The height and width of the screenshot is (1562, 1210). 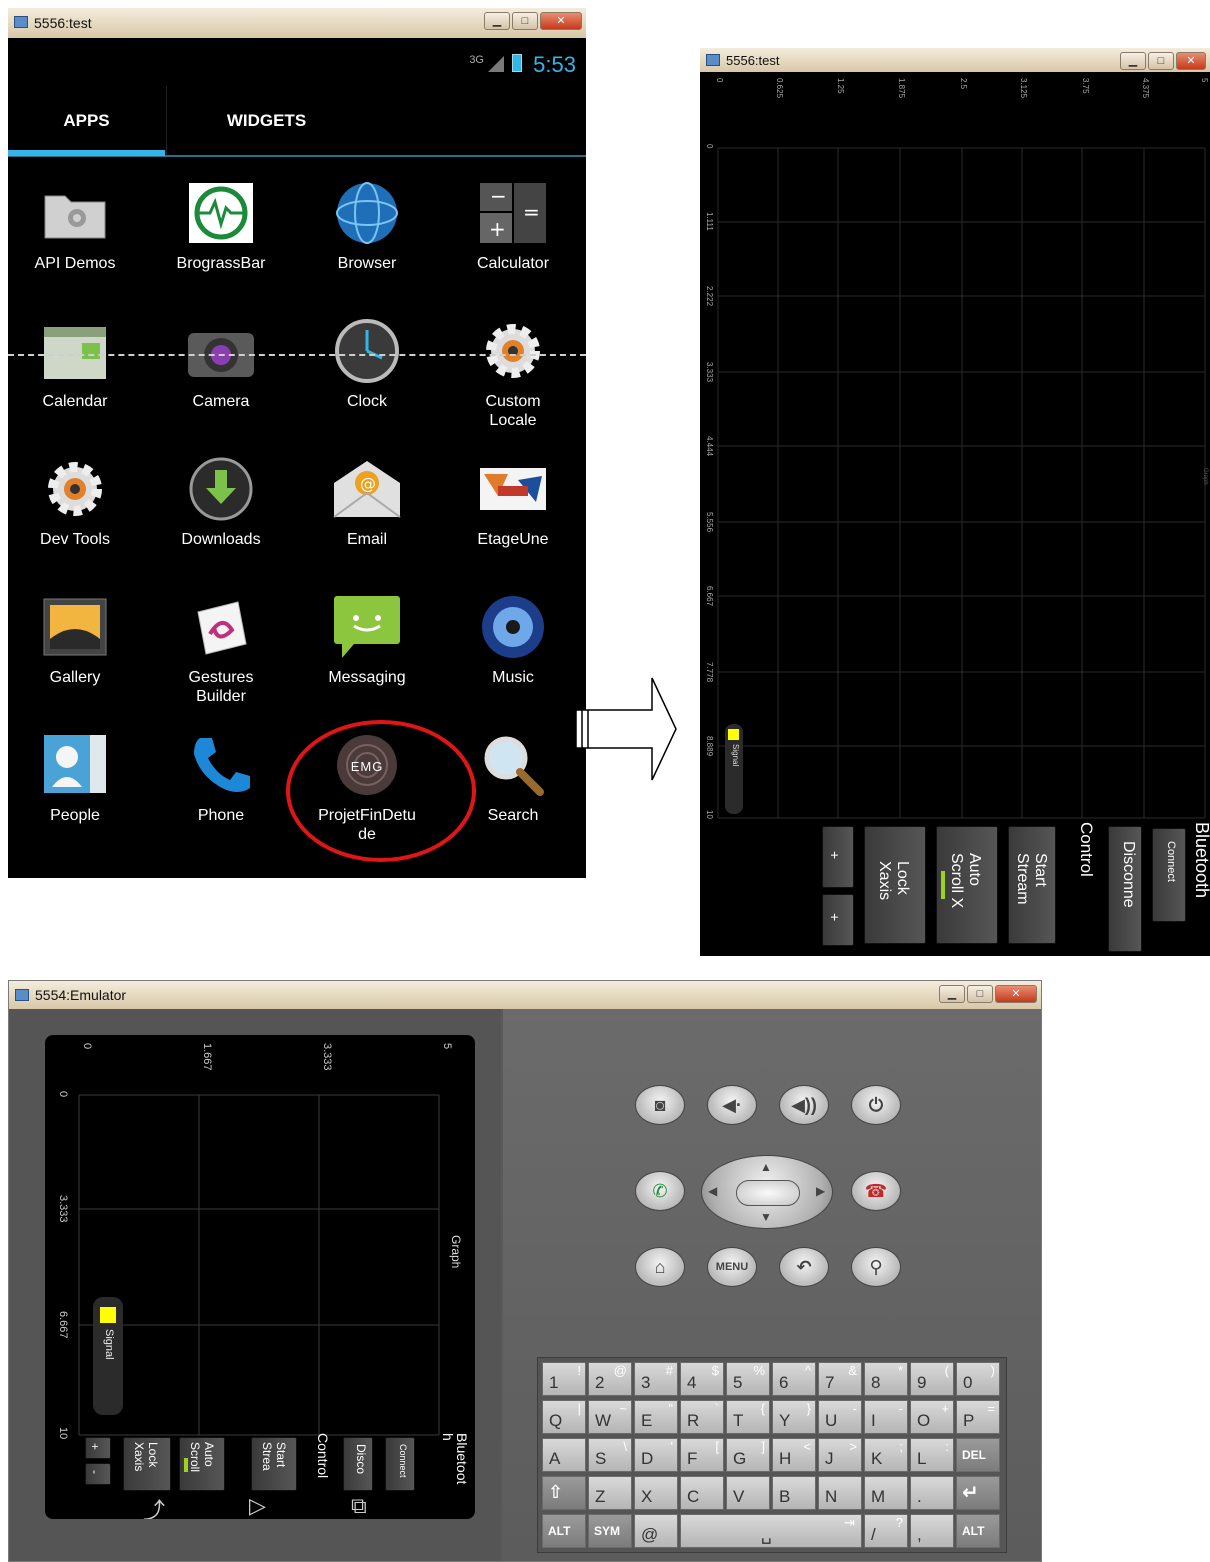 What do you see at coordinates (840, 1379) in the screenshot?
I see `key-7: 7 &` at bounding box center [840, 1379].